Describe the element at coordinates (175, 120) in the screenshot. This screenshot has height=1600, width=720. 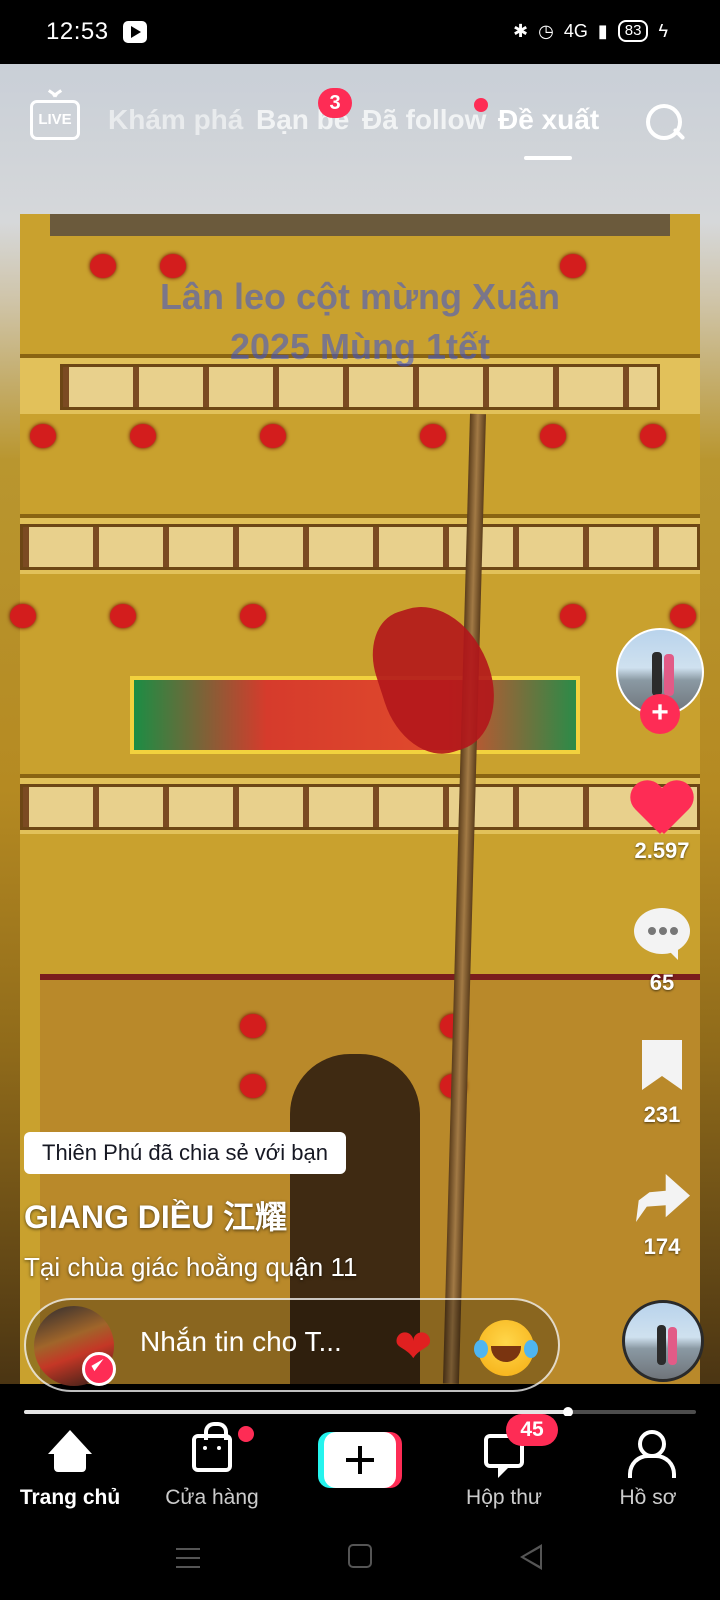
I see `tab-kham-pha: Khám phá` at that location.